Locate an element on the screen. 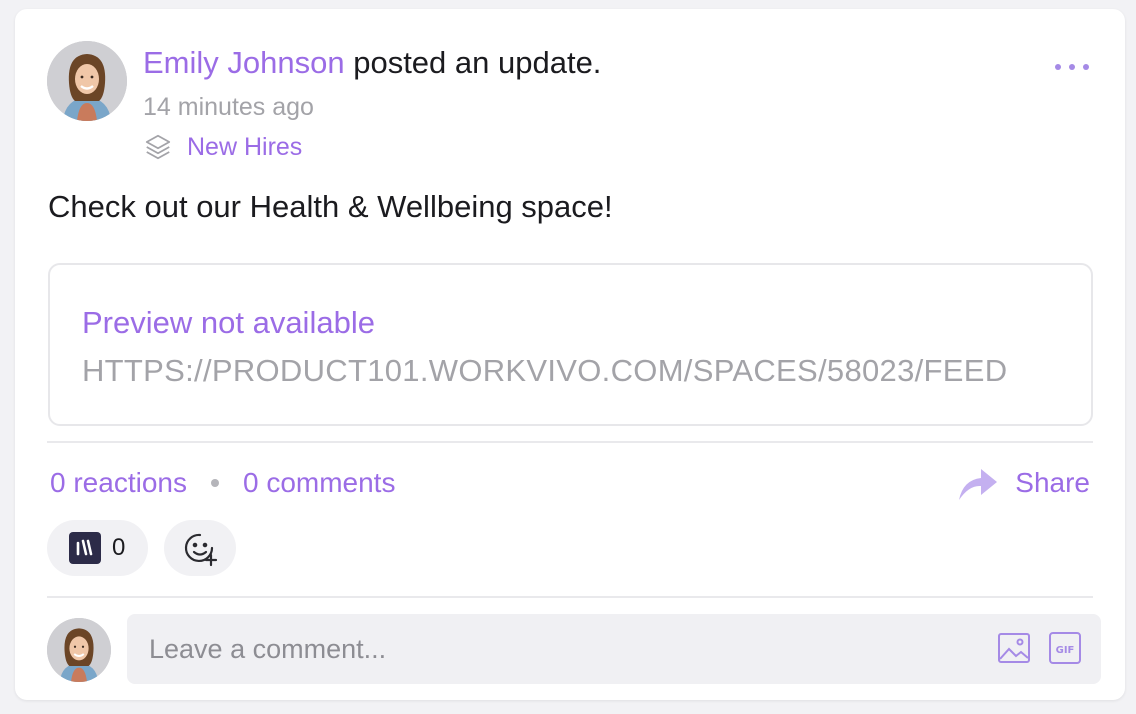 The height and width of the screenshot is (714, 1136). more-options-button is located at coordinates (1072, 67).